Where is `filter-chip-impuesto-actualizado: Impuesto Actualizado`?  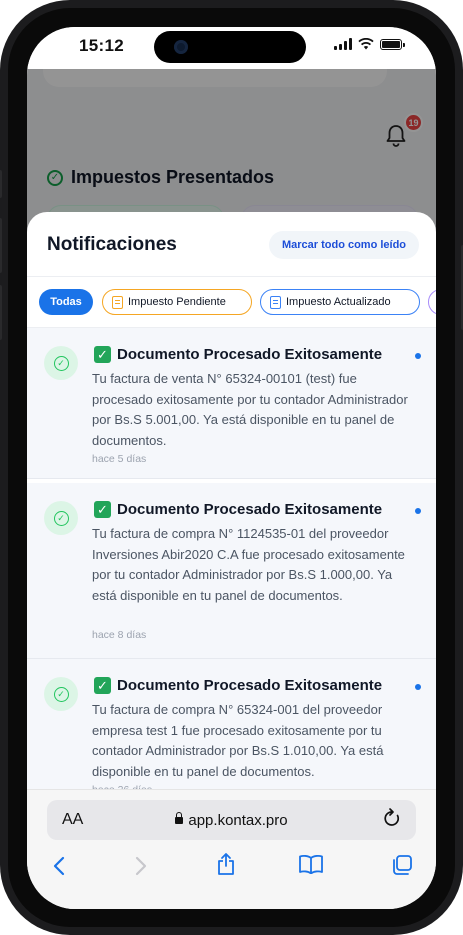
filter-chip-impuesto-actualizado: Impuesto Actualizado is located at coordinates (340, 302).